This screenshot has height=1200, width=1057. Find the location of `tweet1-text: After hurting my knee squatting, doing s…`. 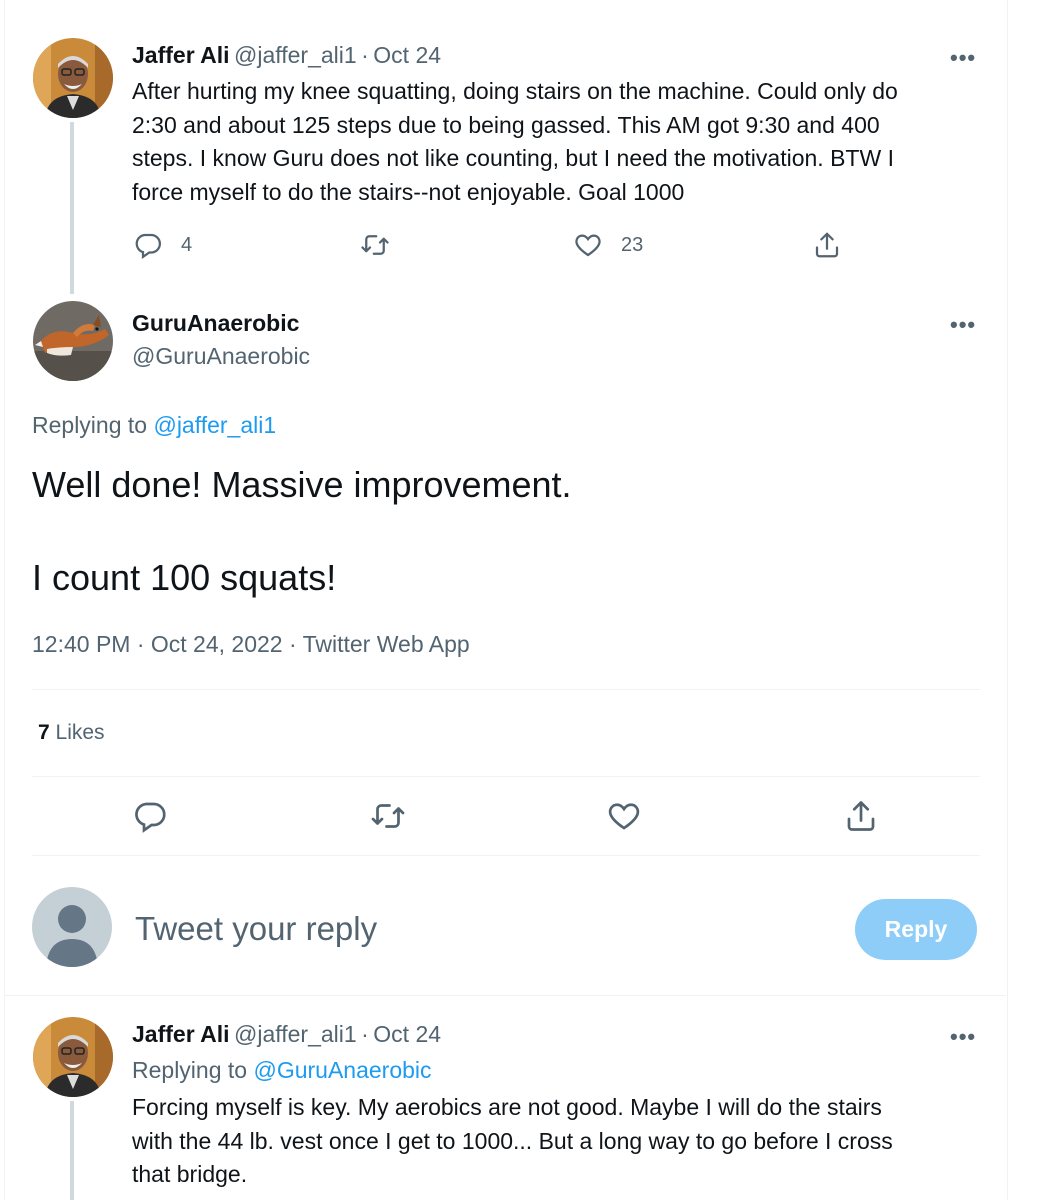

tweet1-text: After hurting my knee squatting, doing s… is located at coordinates (515, 142).